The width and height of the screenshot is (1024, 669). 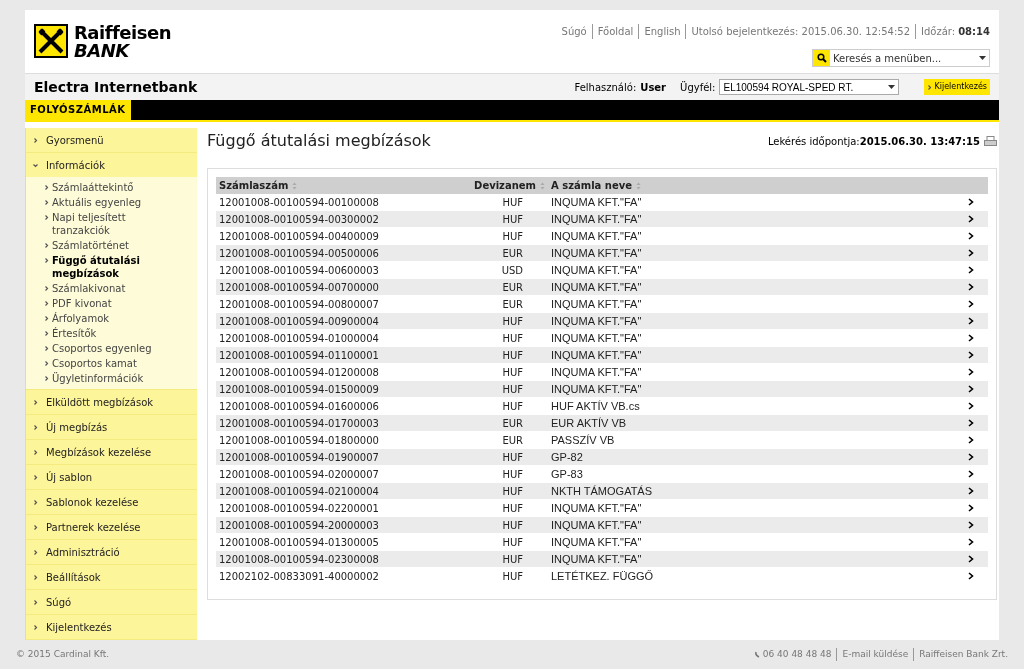 I want to click on header-link: Főoldal, so click(x=615, y=31).